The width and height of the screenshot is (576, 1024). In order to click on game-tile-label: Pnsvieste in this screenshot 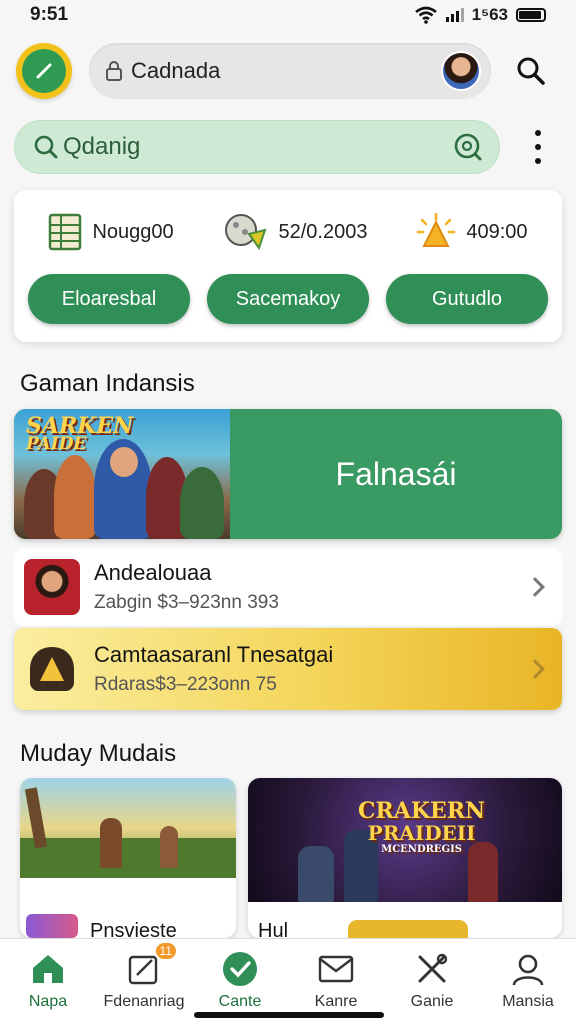, I will do `click(133, 929)`.